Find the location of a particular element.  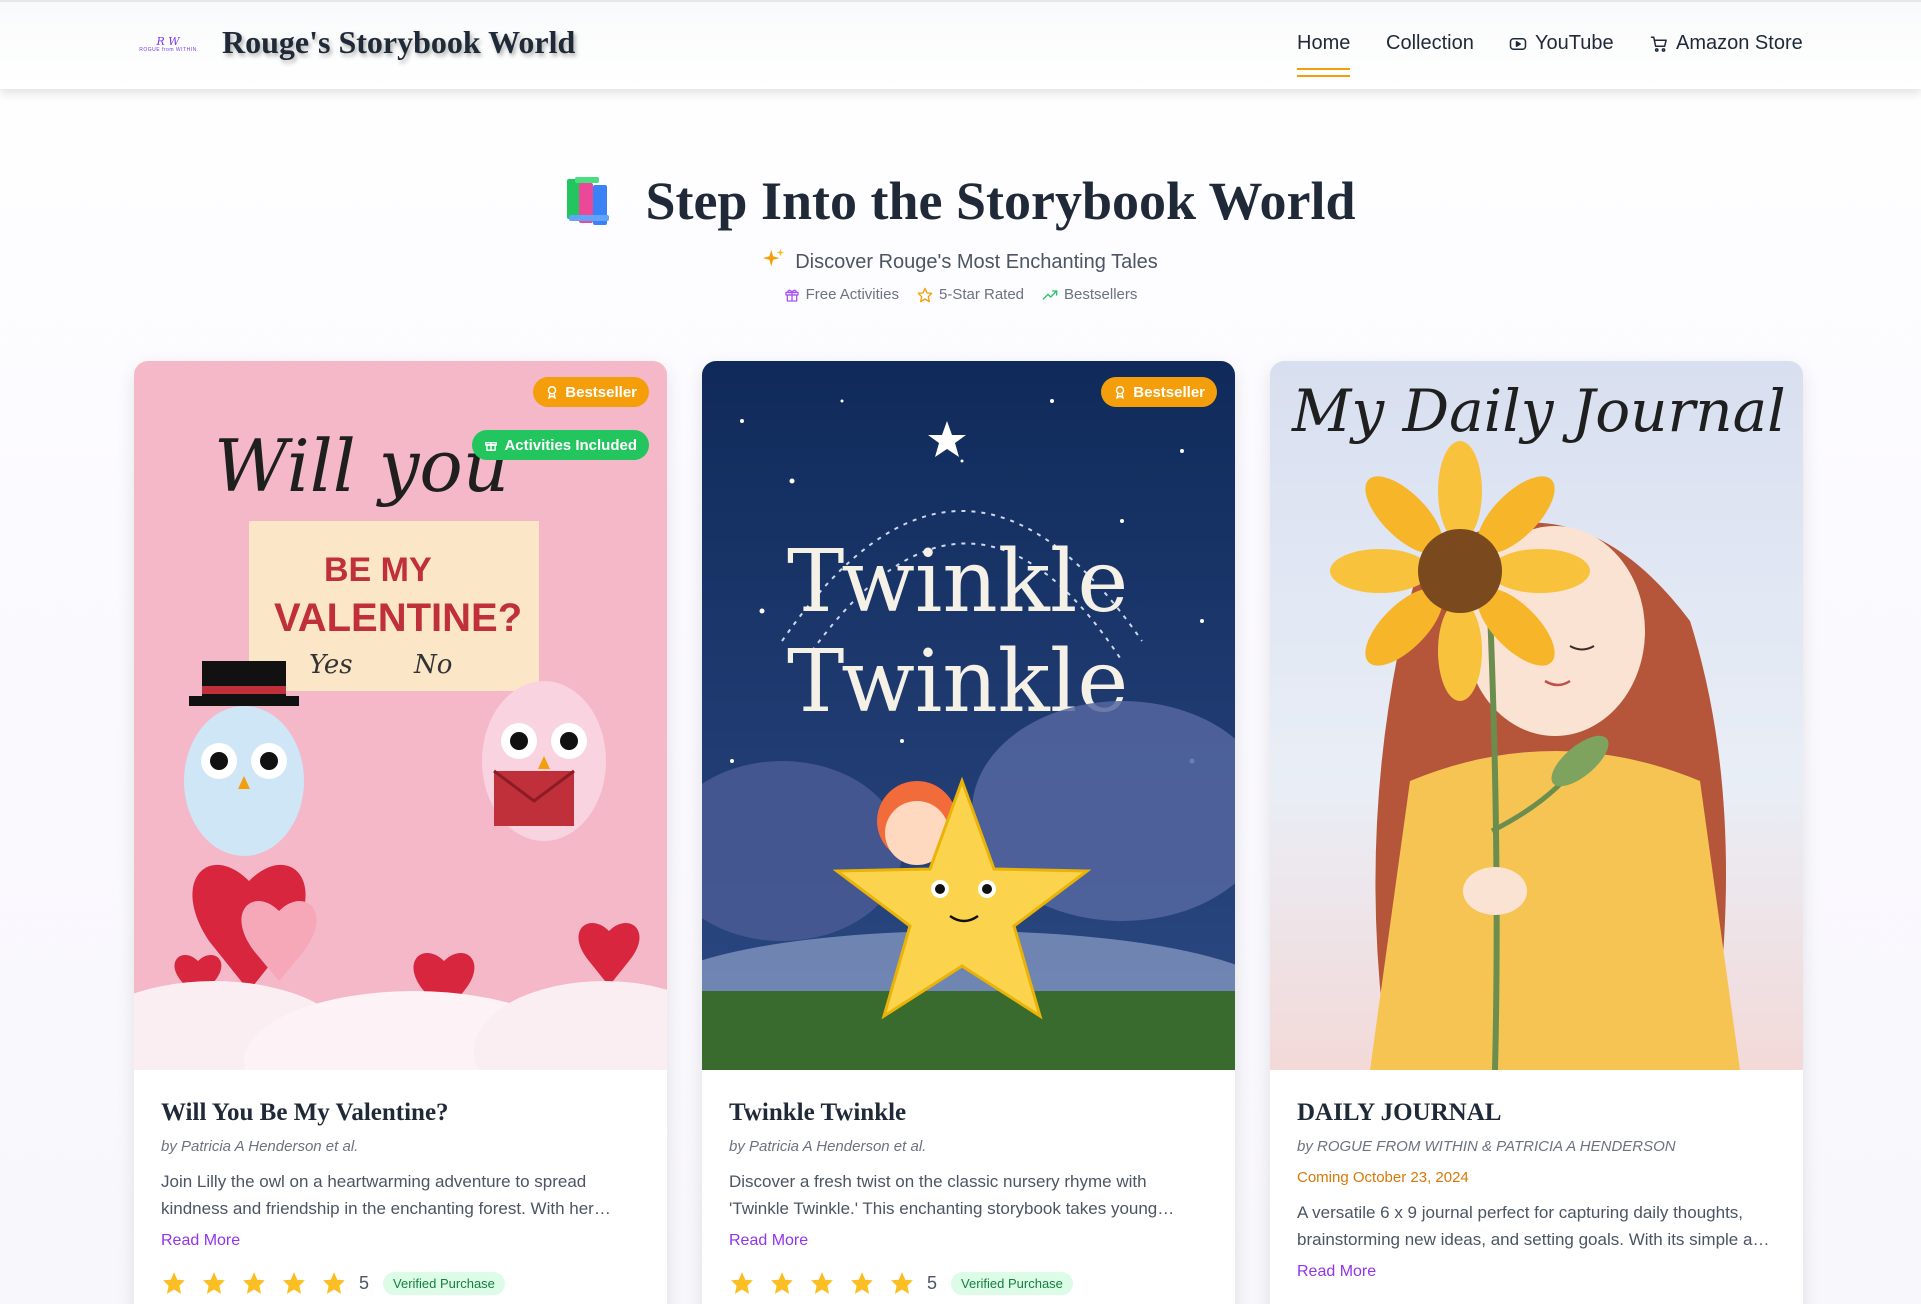

activities-badge: Activities Included is located at coordinates (560, 445).